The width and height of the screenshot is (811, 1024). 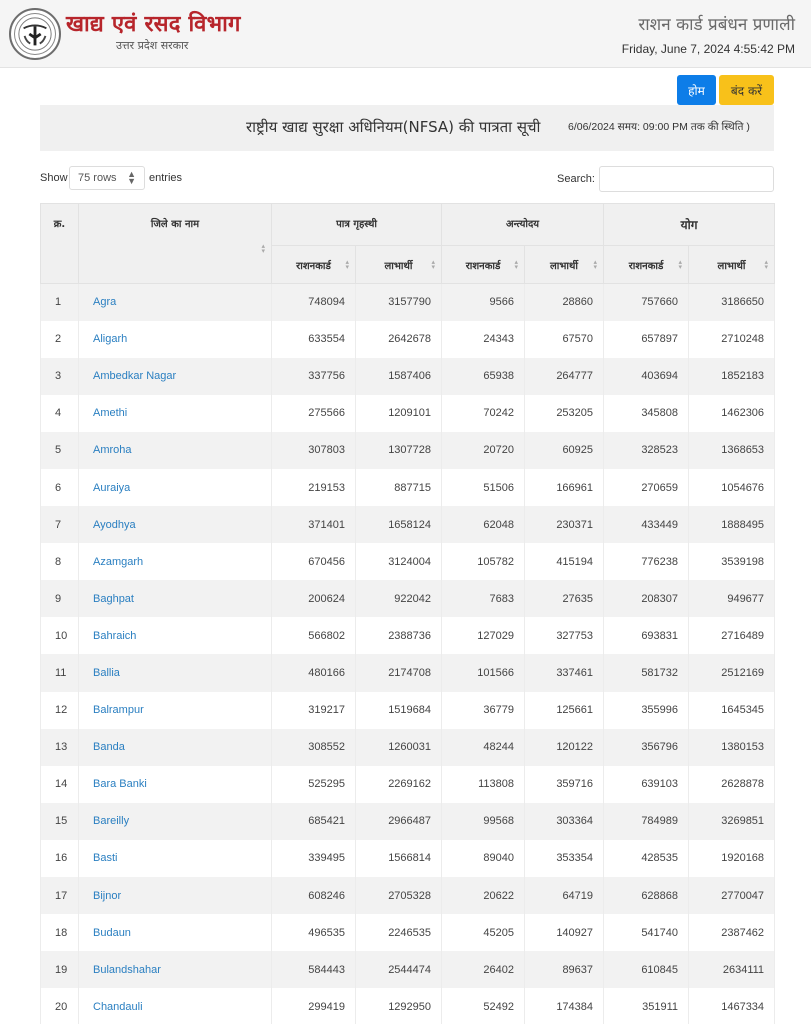 I want to click on cell-value: 581732, so click(x=646, y=673).